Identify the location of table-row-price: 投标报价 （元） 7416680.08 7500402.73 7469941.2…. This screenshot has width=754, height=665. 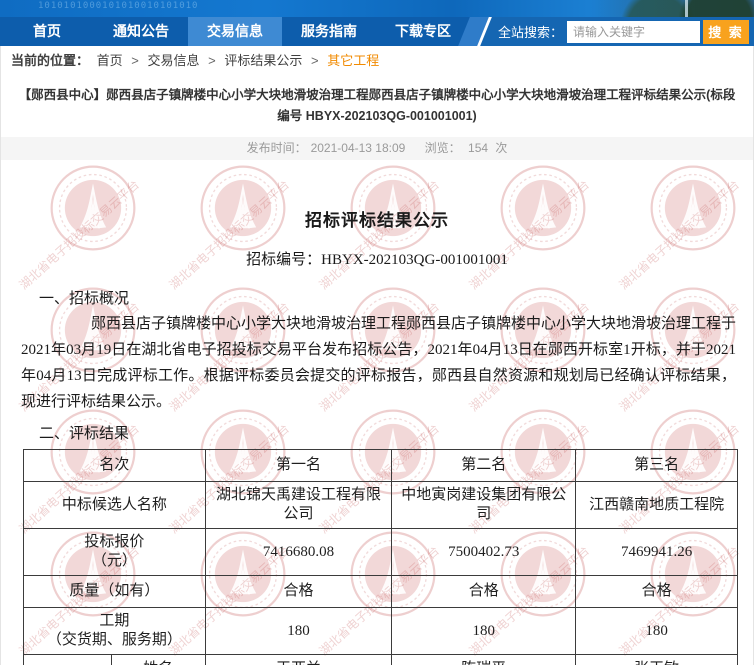
(380, 552).